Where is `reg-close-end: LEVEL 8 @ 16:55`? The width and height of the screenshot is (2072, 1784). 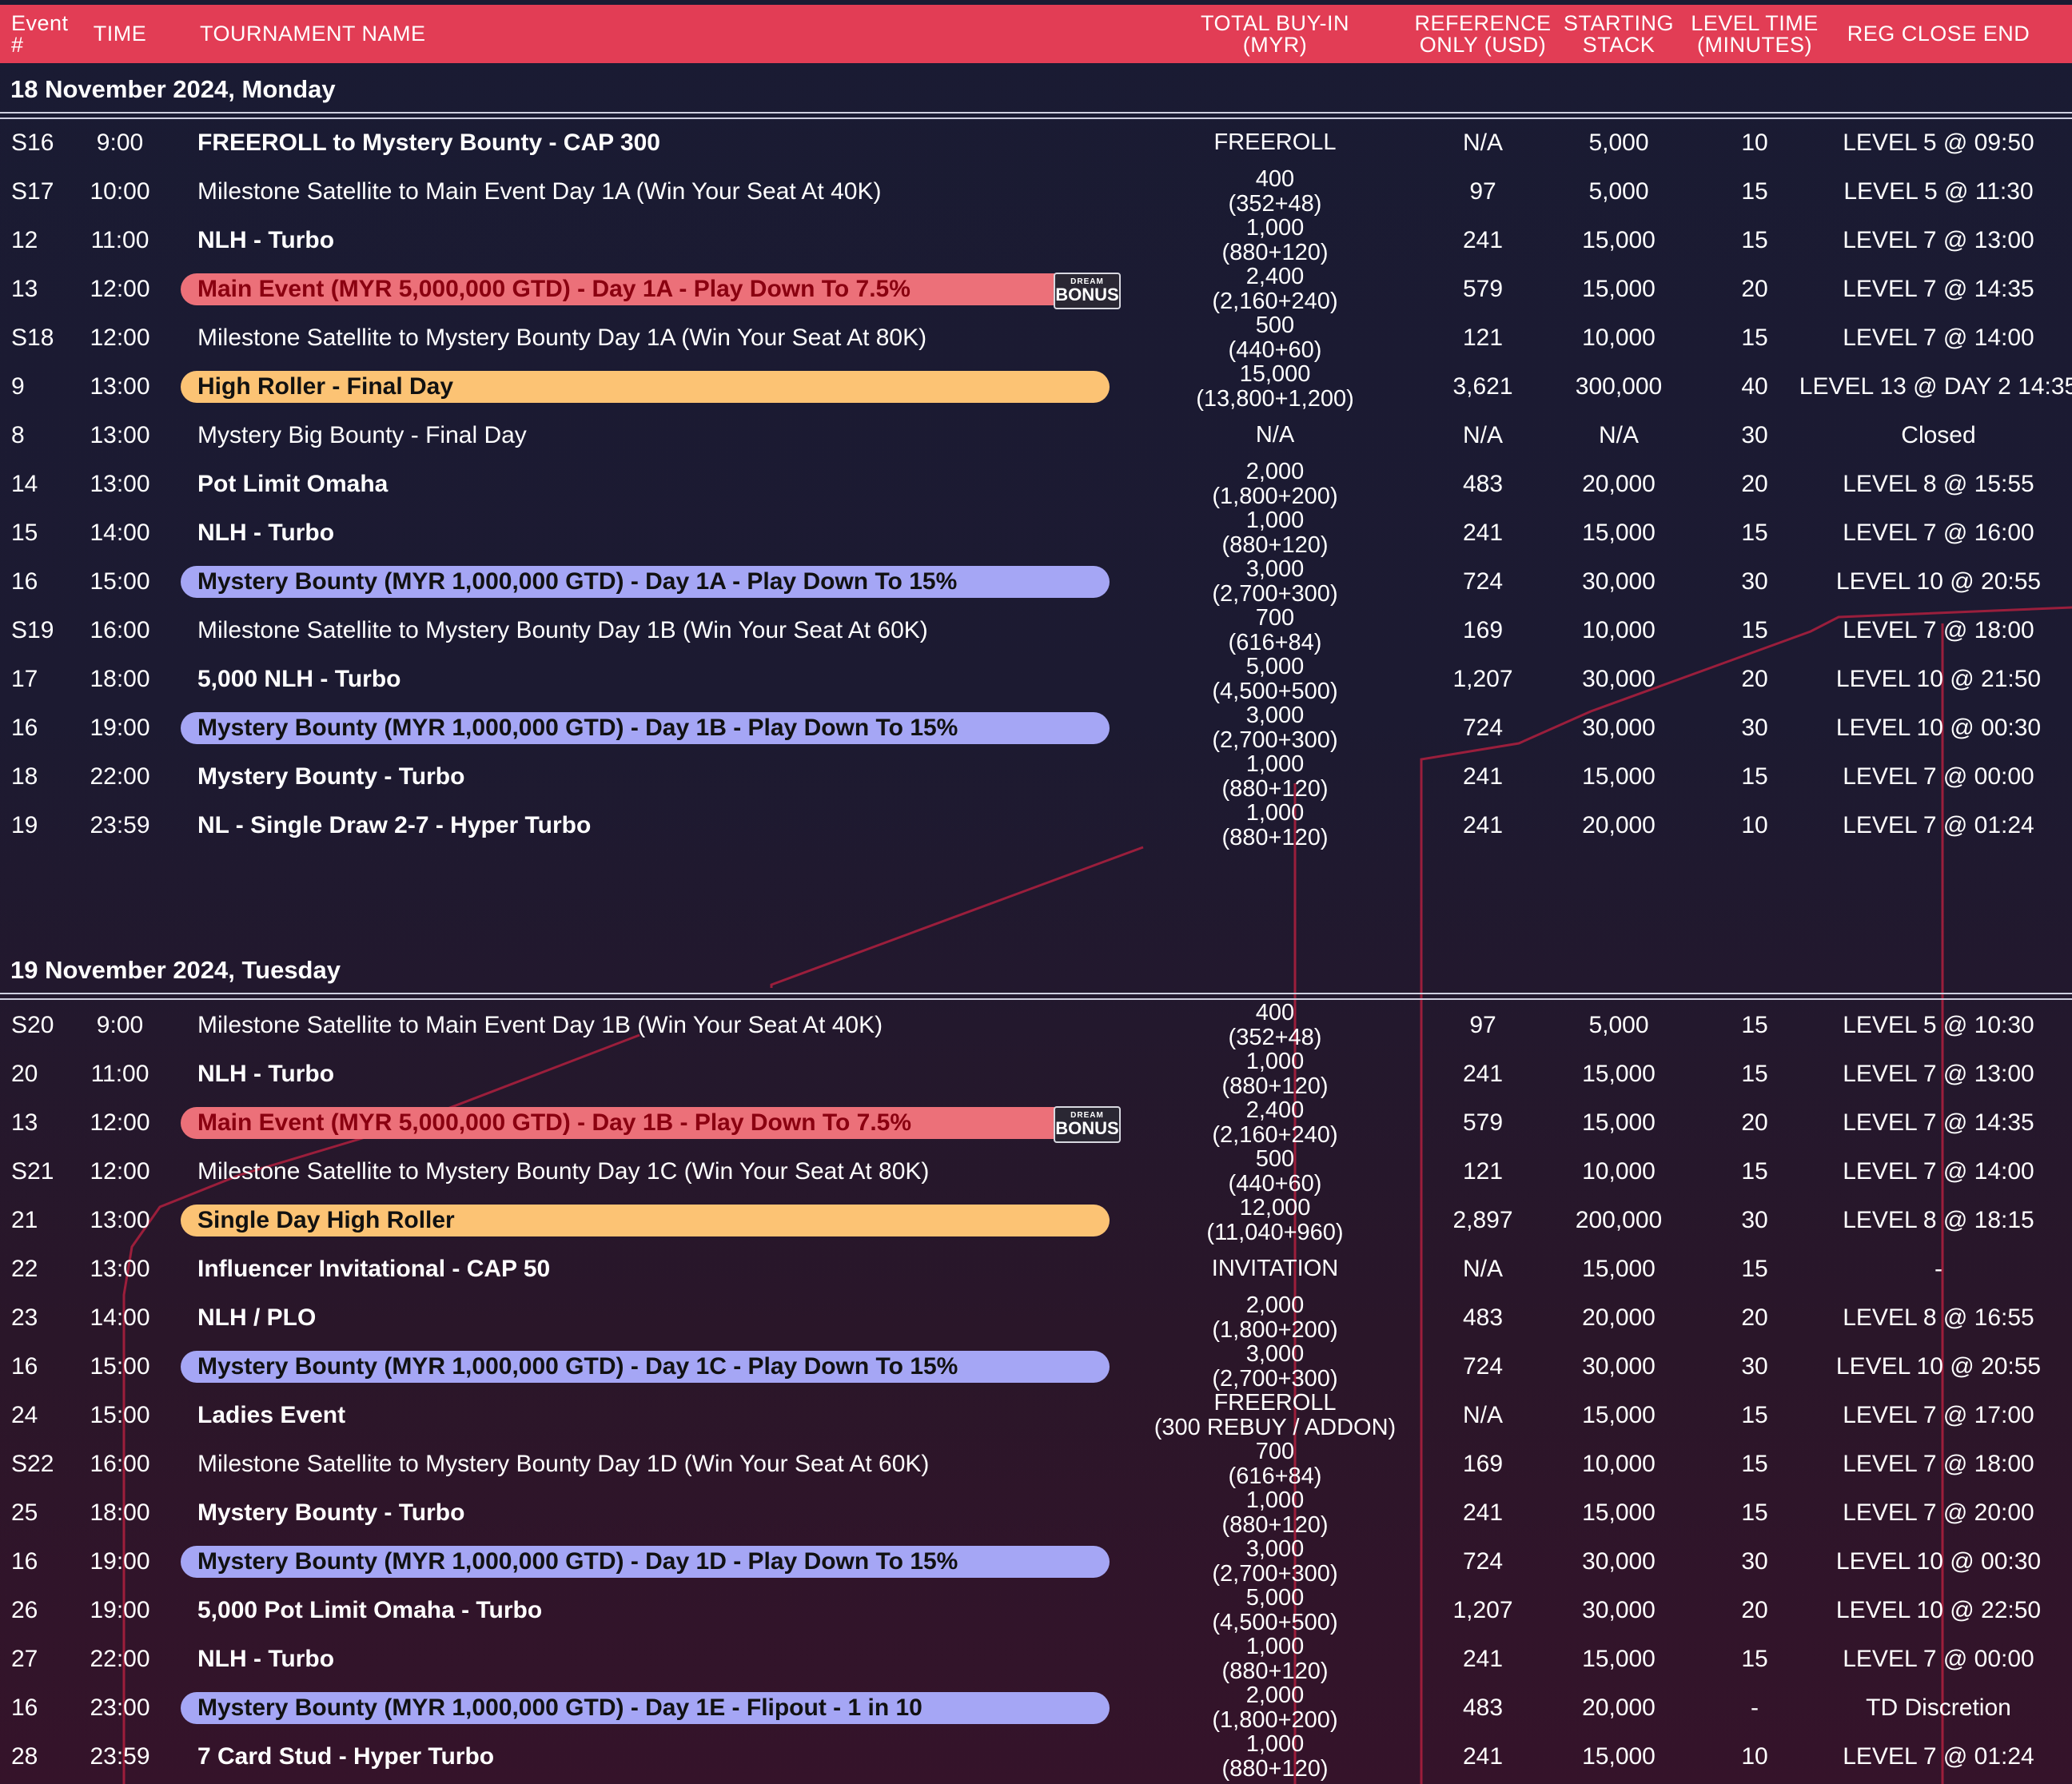 reg-close-end: LEVEL 8 @ 16:55 is located at coordinates (1938, 1318).